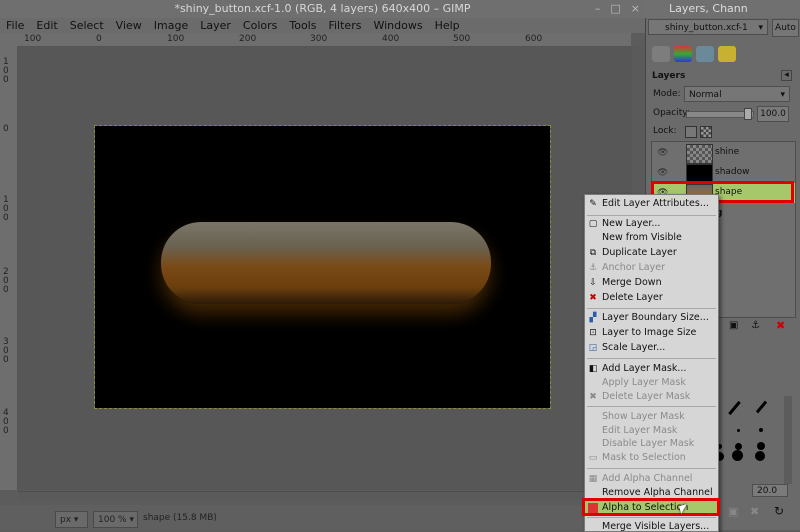 Image resolution: width=800 pixels, height=532 pixels. I want to click on window-controls: – □ ×, so click(617, 8).